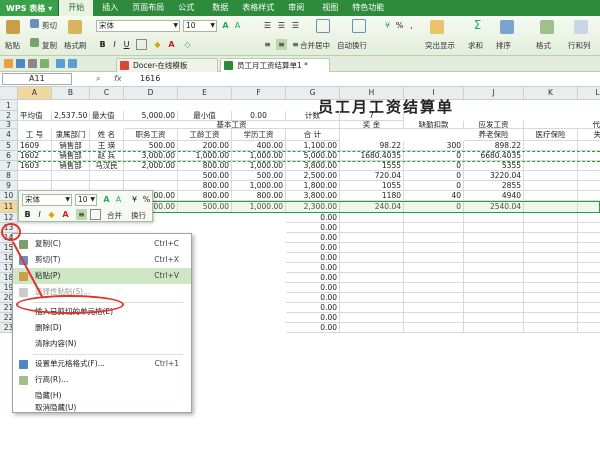 The image size is (600, 456). I want to click on menu-delete: 删除(D), so click(102, 328).